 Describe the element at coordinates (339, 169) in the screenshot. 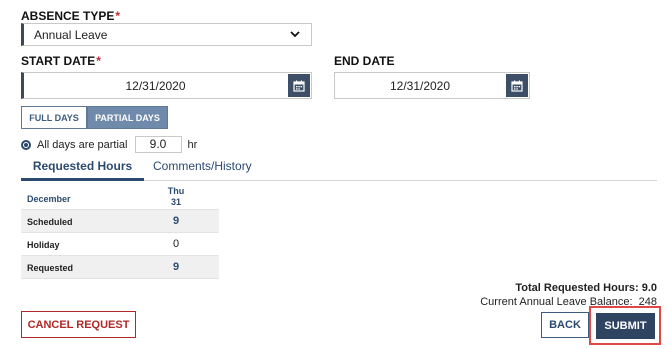

I see `tab-bar: Requested Hours Comments/History` at that location.